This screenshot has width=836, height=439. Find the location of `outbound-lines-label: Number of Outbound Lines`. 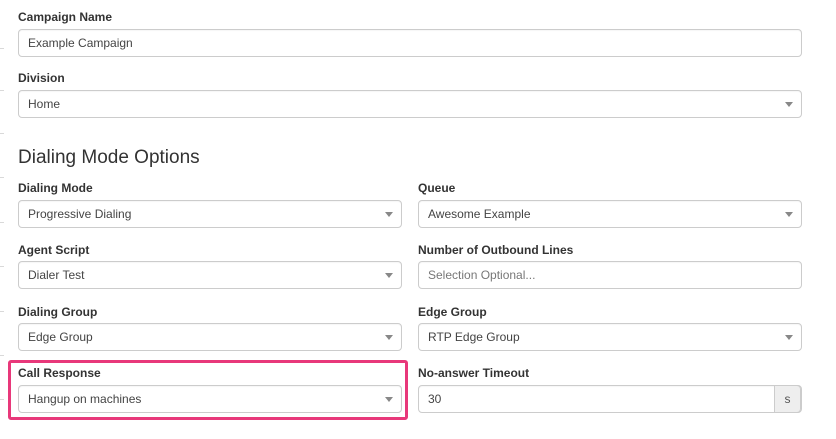

outbound-lines-label: Number of Outbound Lines is located at coordinates (496, 250).